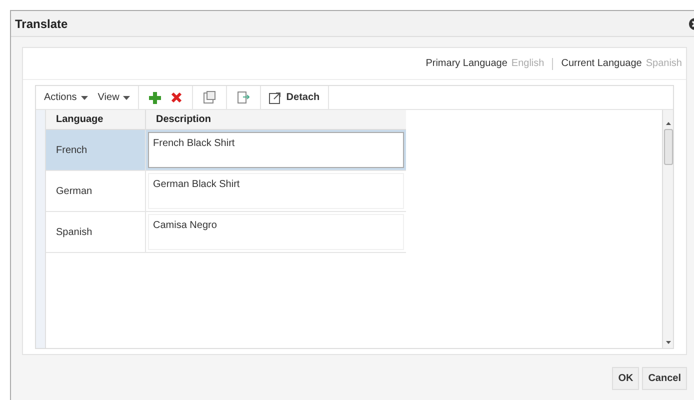  Describe the element at coordinates (41, 24) in the screenshot. I see `dialog-title: Translate` at that location.